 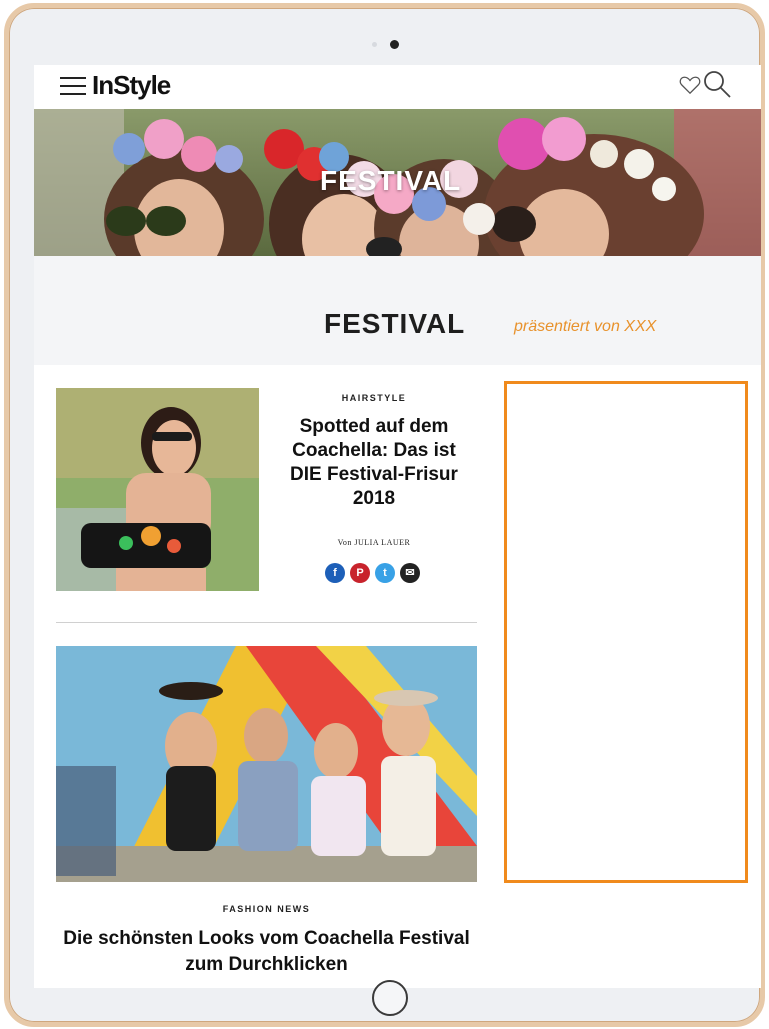 I want to click on hero-banner: FESTIVAL, so click(x=397, y=182).